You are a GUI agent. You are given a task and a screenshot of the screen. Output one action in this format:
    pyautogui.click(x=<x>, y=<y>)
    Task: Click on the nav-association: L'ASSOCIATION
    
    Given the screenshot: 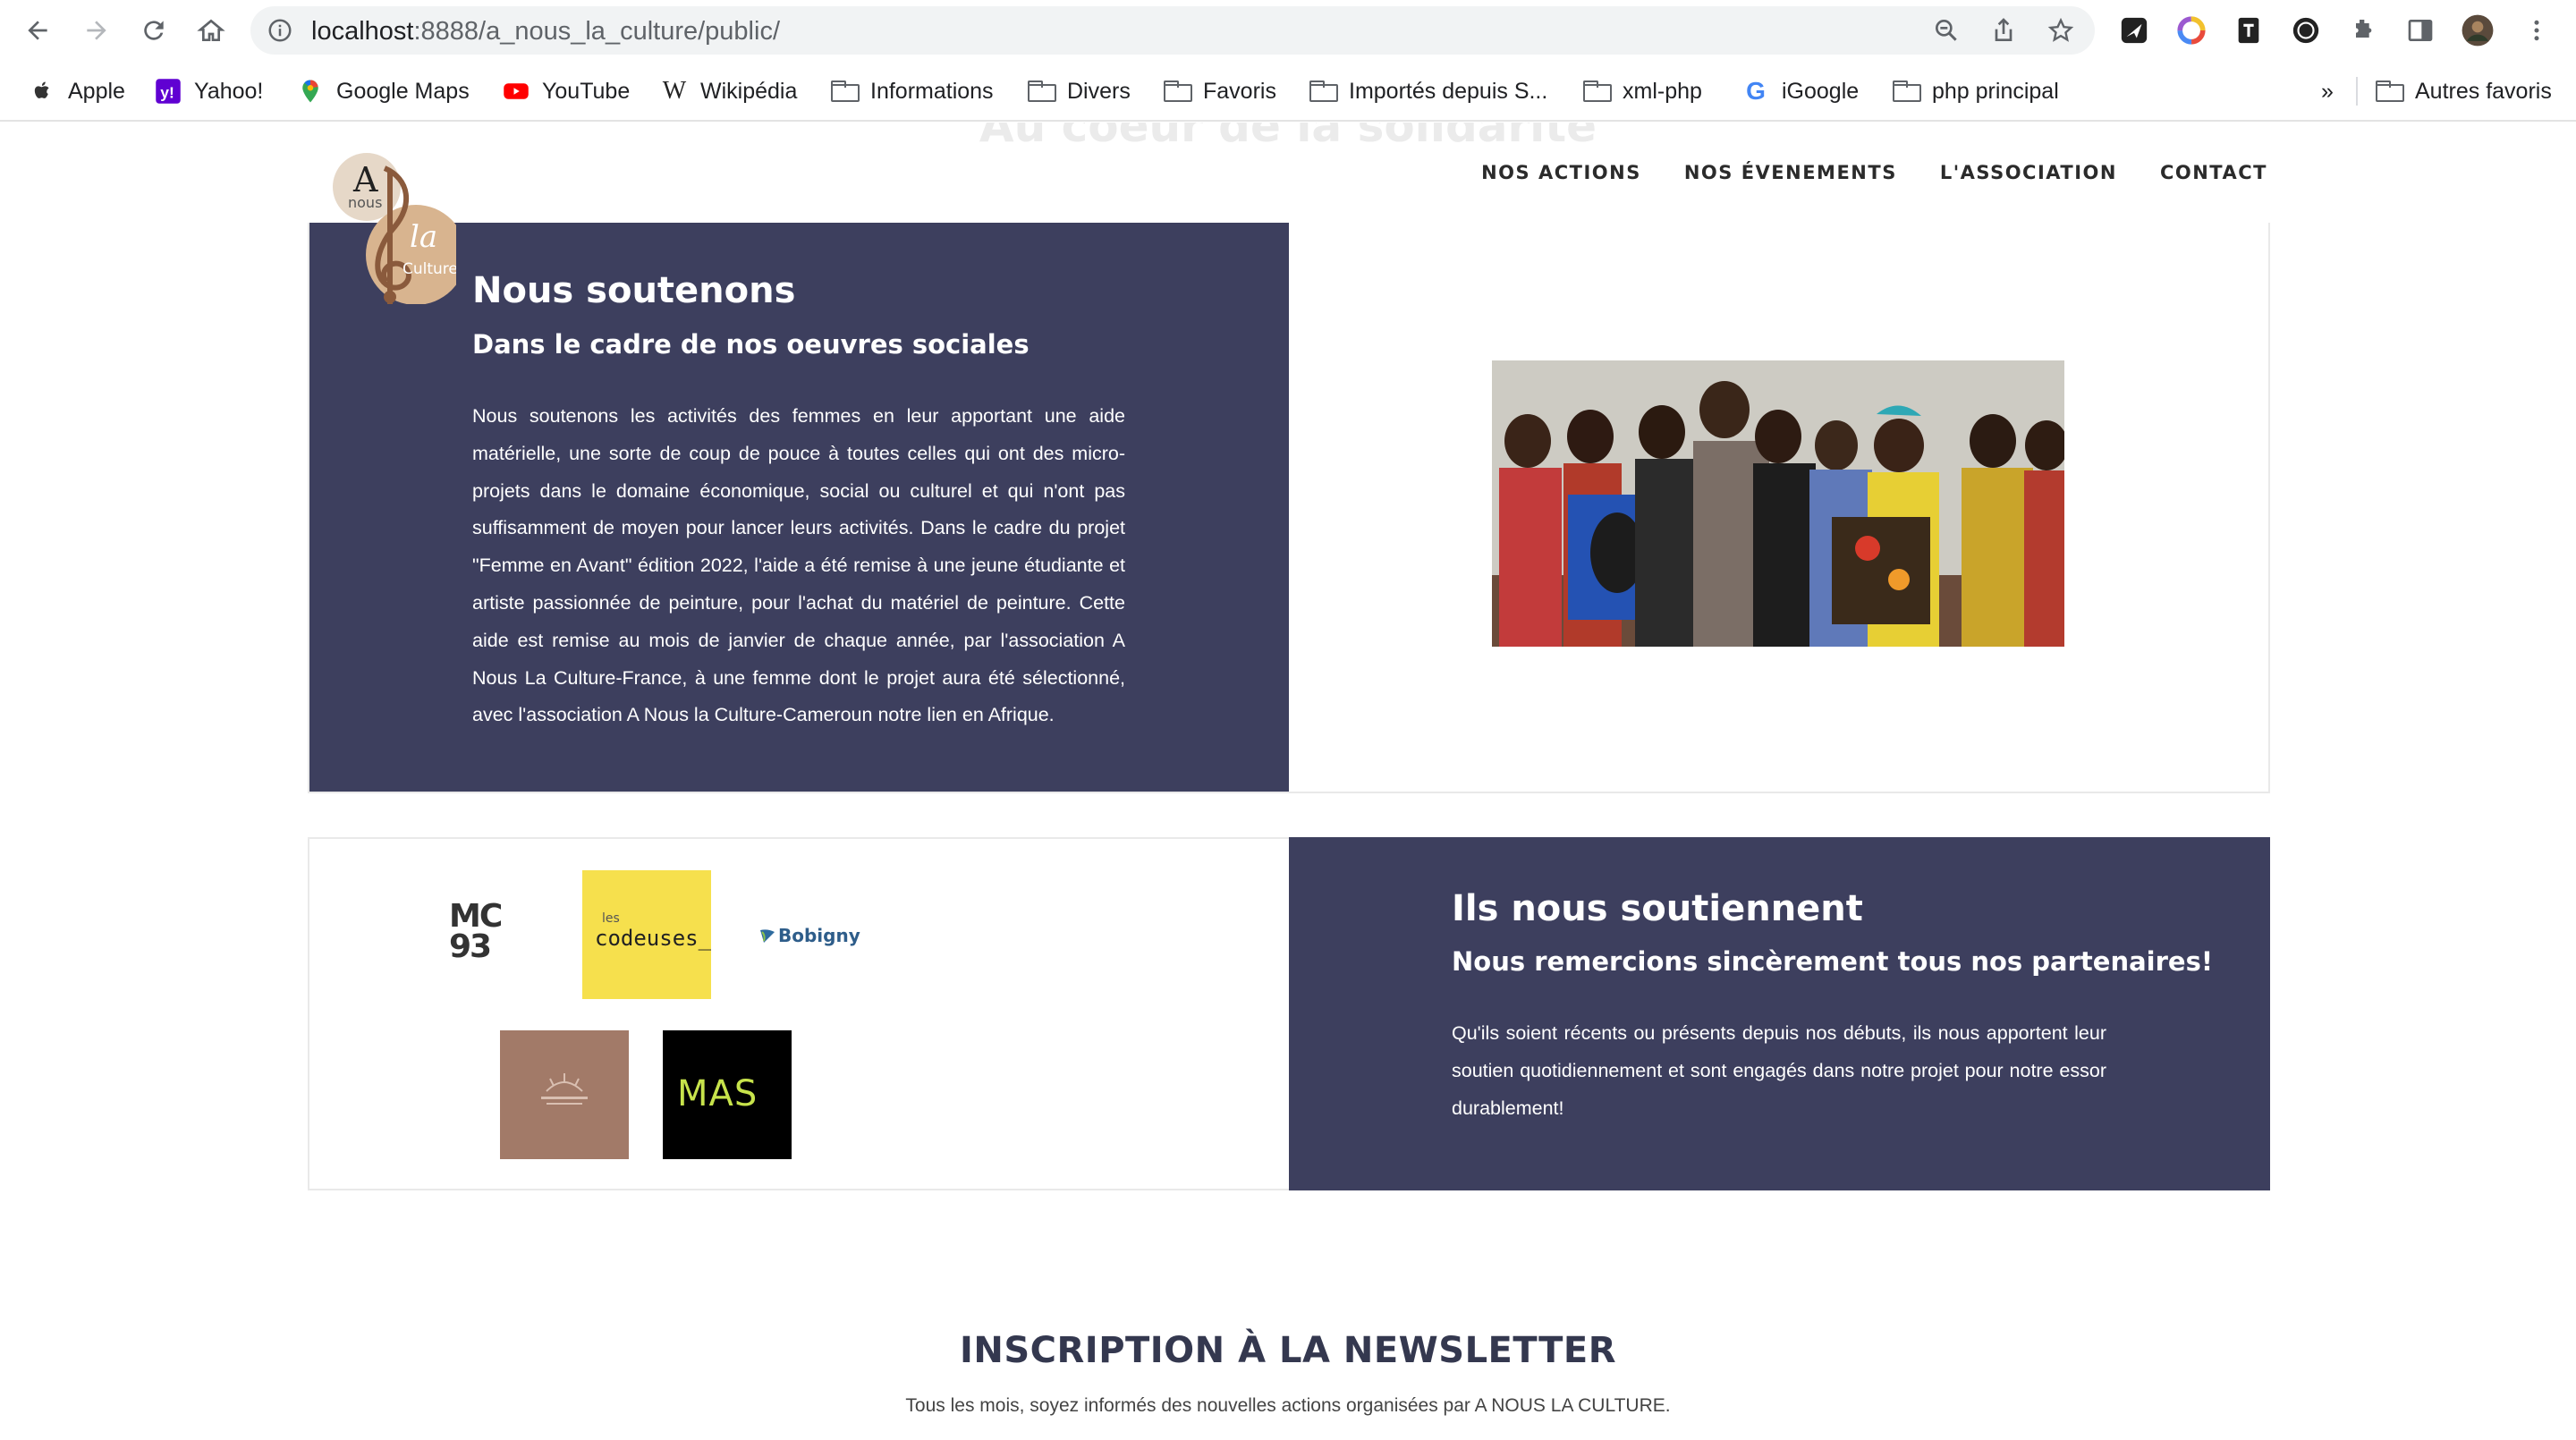 What is the action you would take?
    pyautogui.click(x=2028, y=172)
    